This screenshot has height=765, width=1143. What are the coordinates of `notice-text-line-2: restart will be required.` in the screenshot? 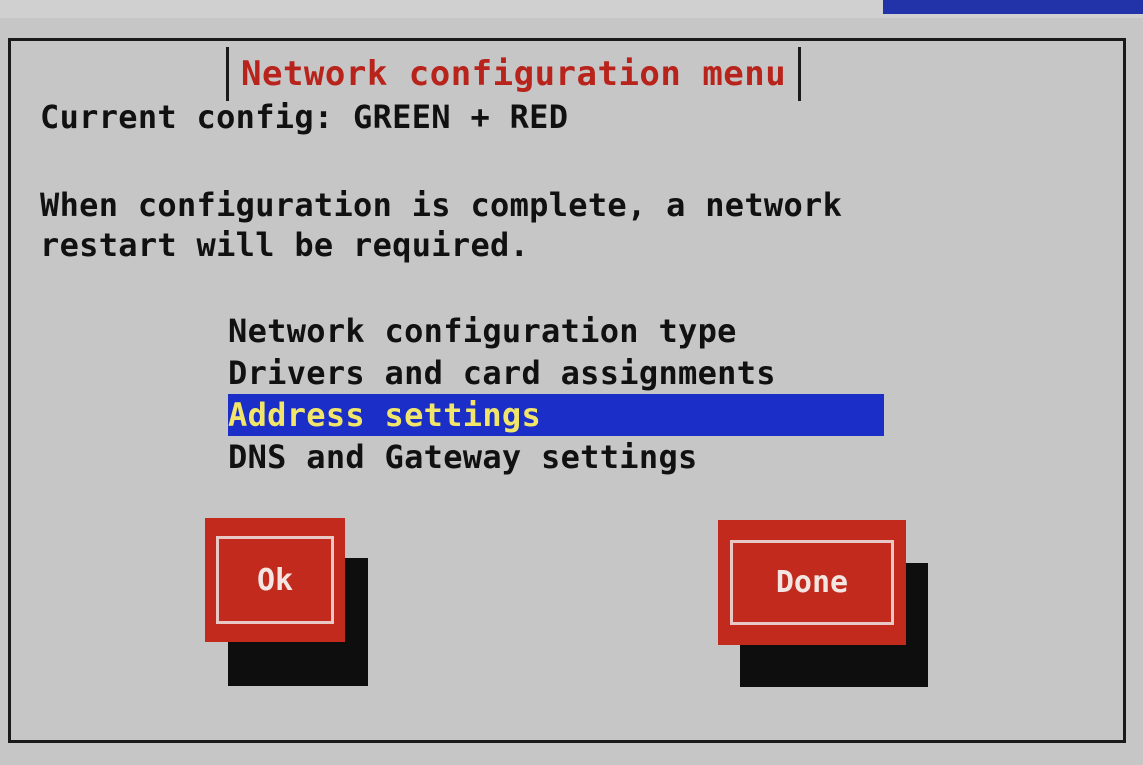 It's located at (285, 245).